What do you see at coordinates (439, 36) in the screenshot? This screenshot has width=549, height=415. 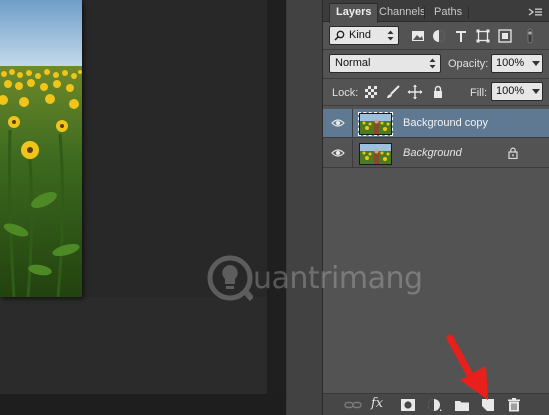 I see `adjustment-layer-filter-icon` at bounding box center [439, 36].